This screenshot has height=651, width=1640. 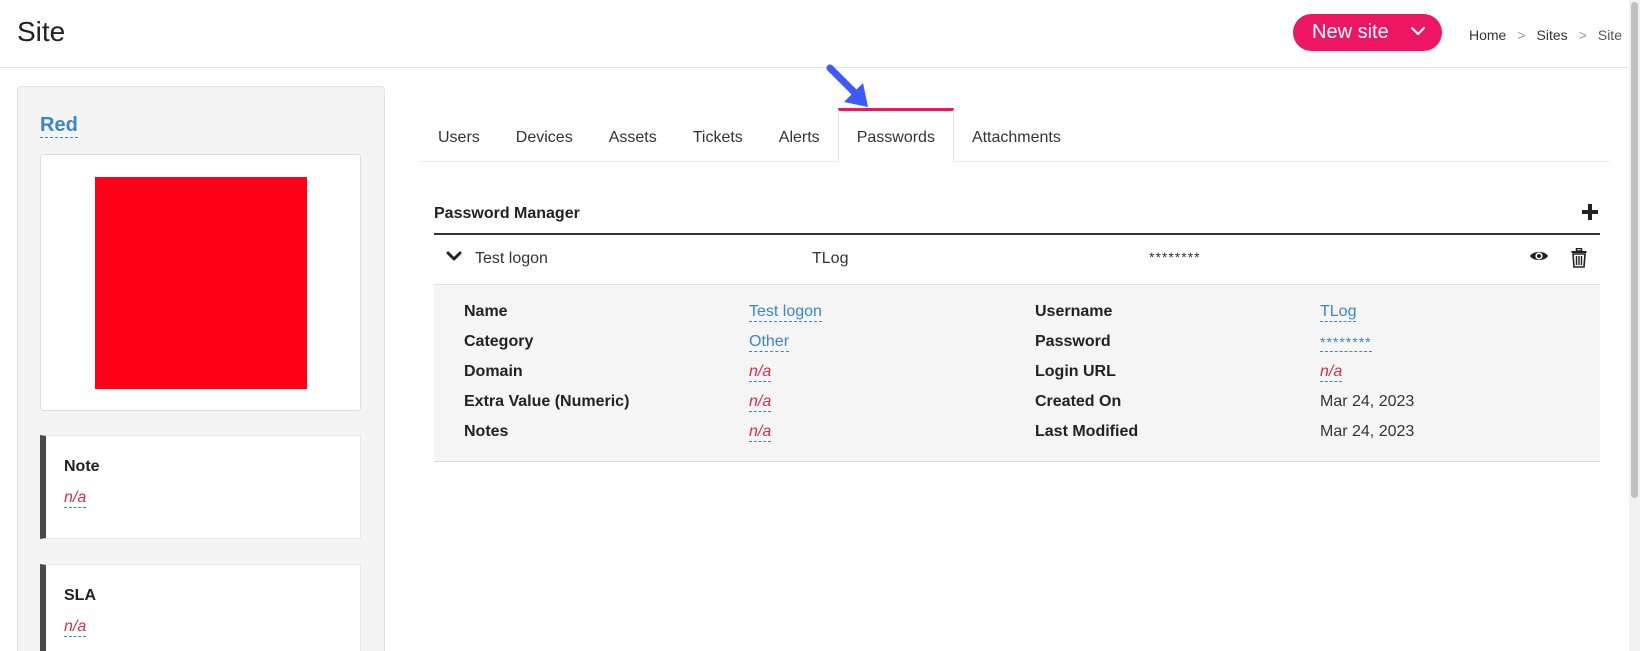 I want to click on breadcrumb: Home > Sites > Site, so click(x=1545, y=35).